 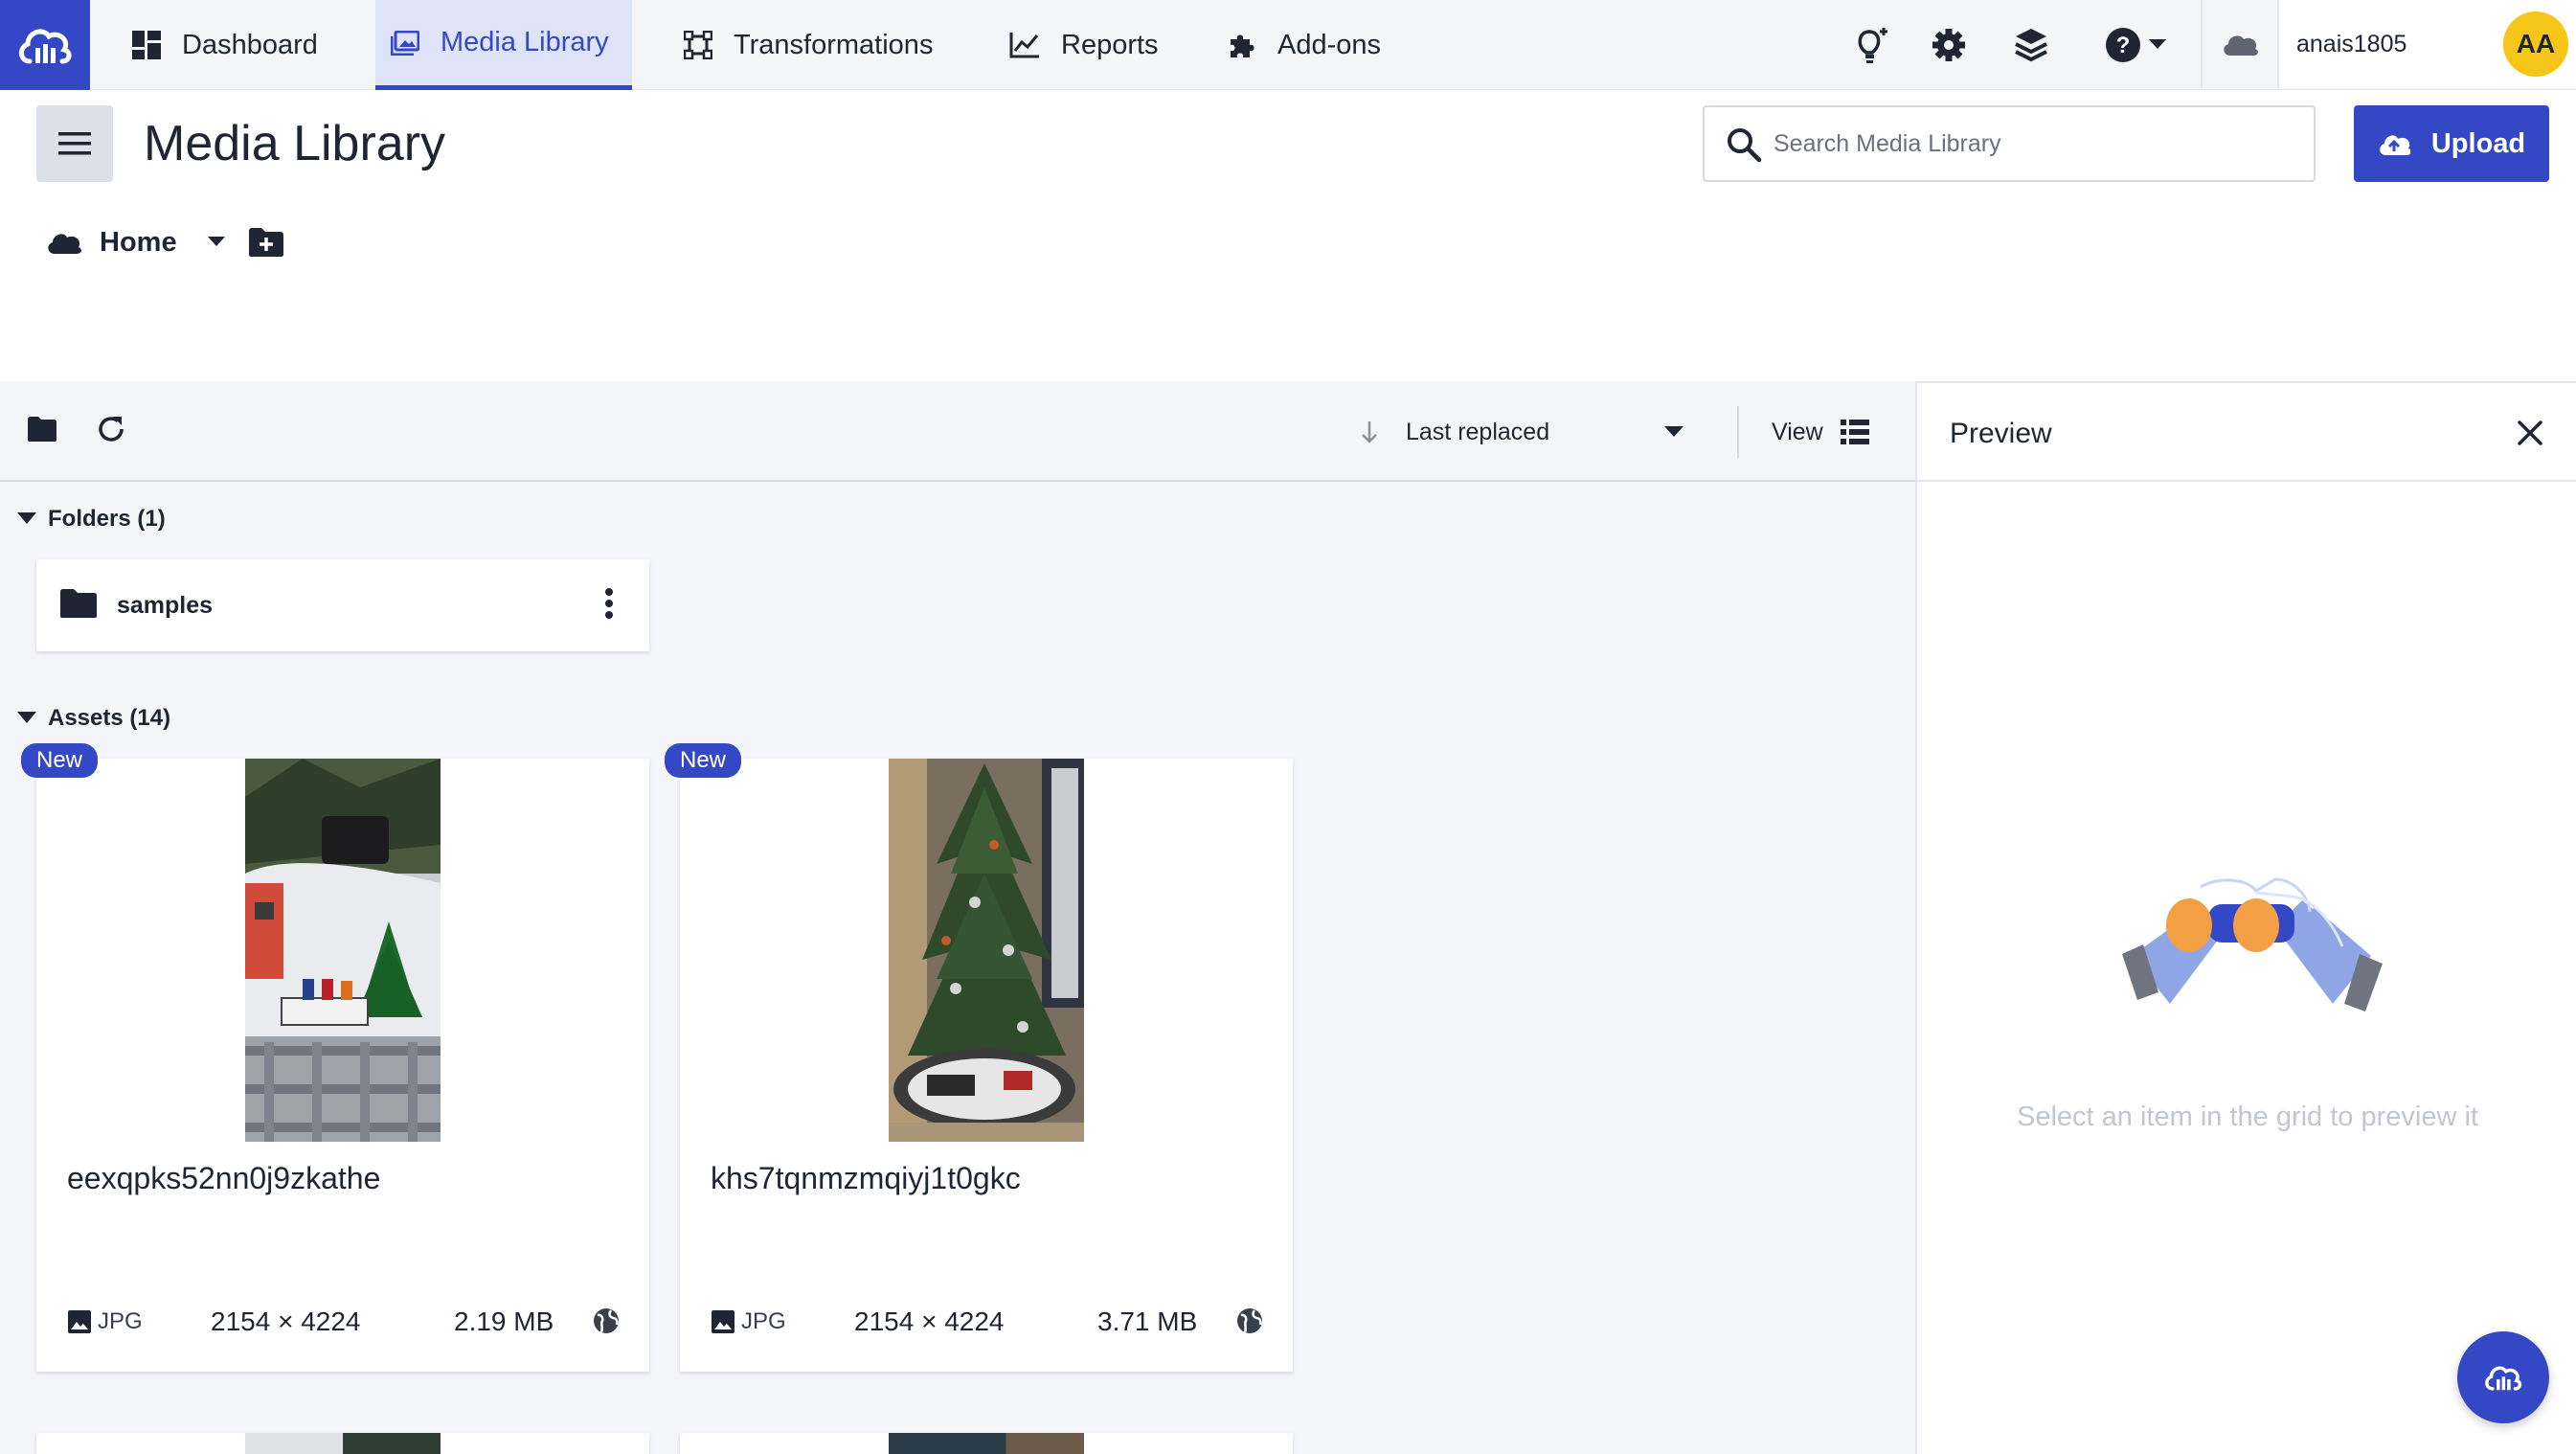 I want to click on nav-add-ons: Add-ons, so click(x=1304, y=45).